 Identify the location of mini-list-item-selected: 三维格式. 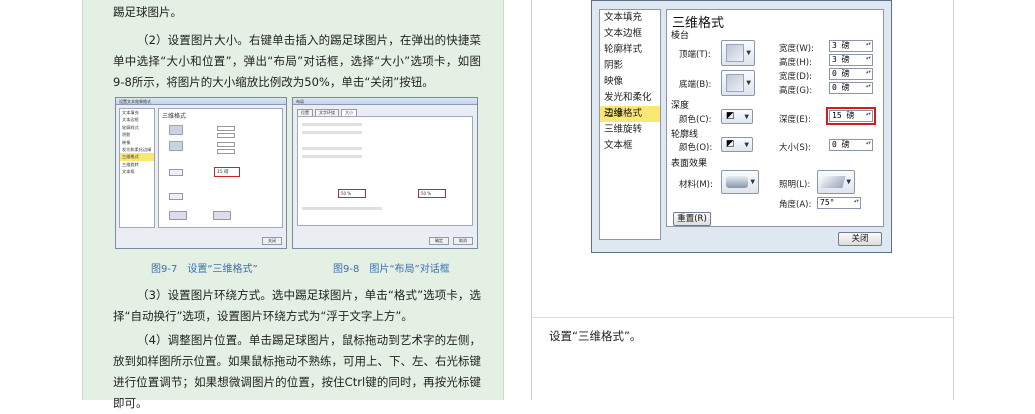
(137, 157).